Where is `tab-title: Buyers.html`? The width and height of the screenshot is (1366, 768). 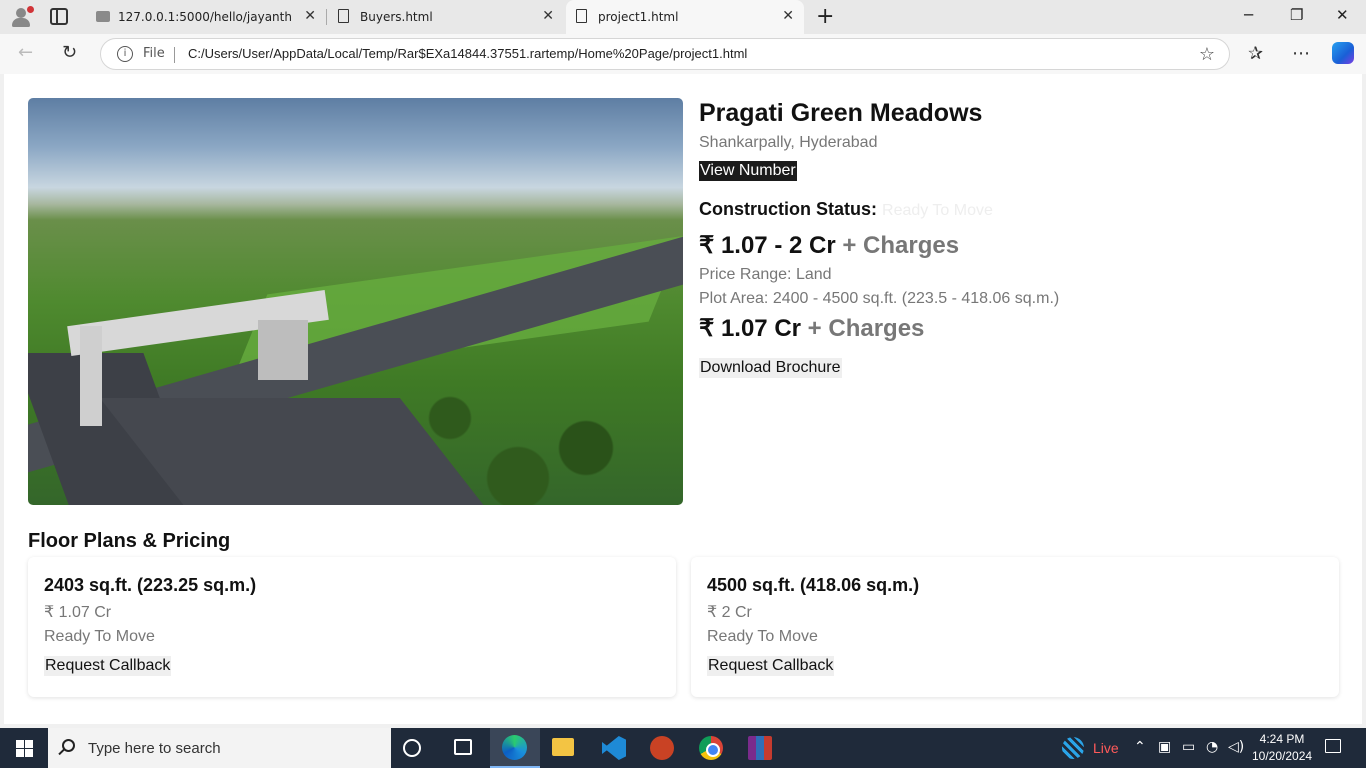 tab-title: Buyers.html is located at coordinates (396, 17).